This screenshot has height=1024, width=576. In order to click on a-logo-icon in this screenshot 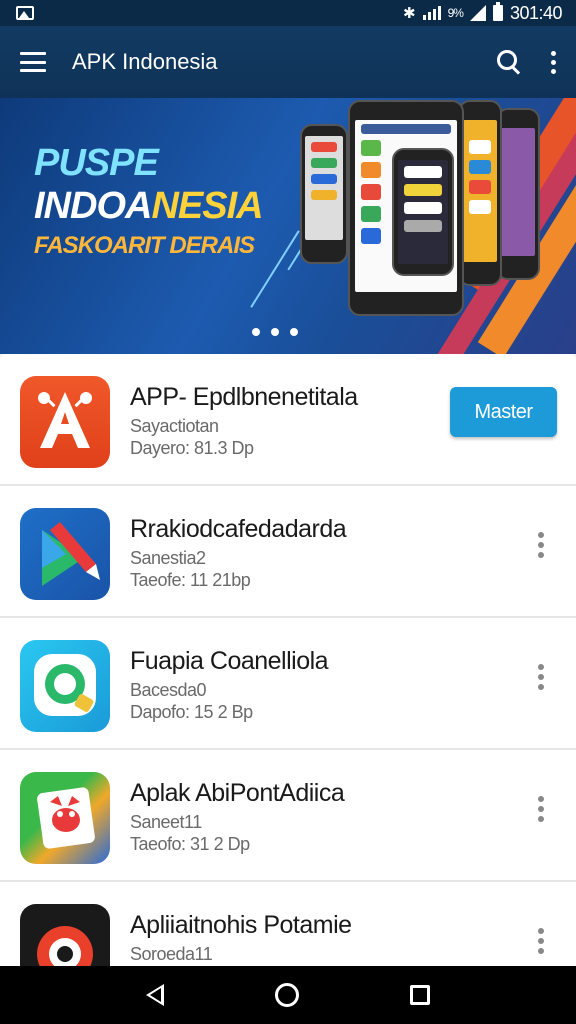, I will do `click(65, 422)`.